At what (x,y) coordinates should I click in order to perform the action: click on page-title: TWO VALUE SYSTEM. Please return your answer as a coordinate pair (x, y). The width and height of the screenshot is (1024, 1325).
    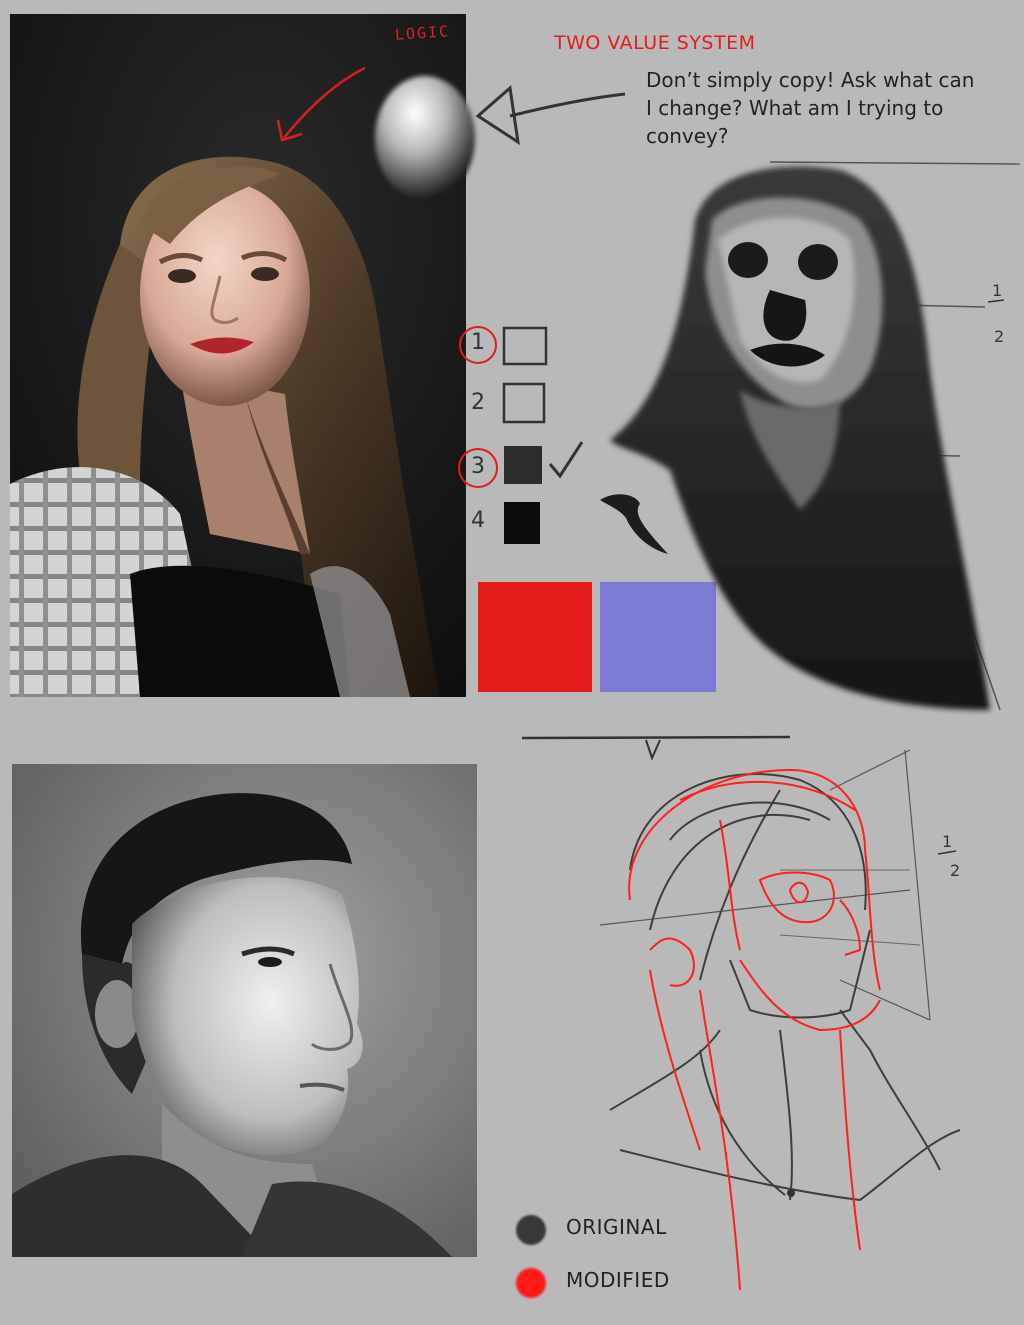
    Looking at the image, I should click on (655, 43).